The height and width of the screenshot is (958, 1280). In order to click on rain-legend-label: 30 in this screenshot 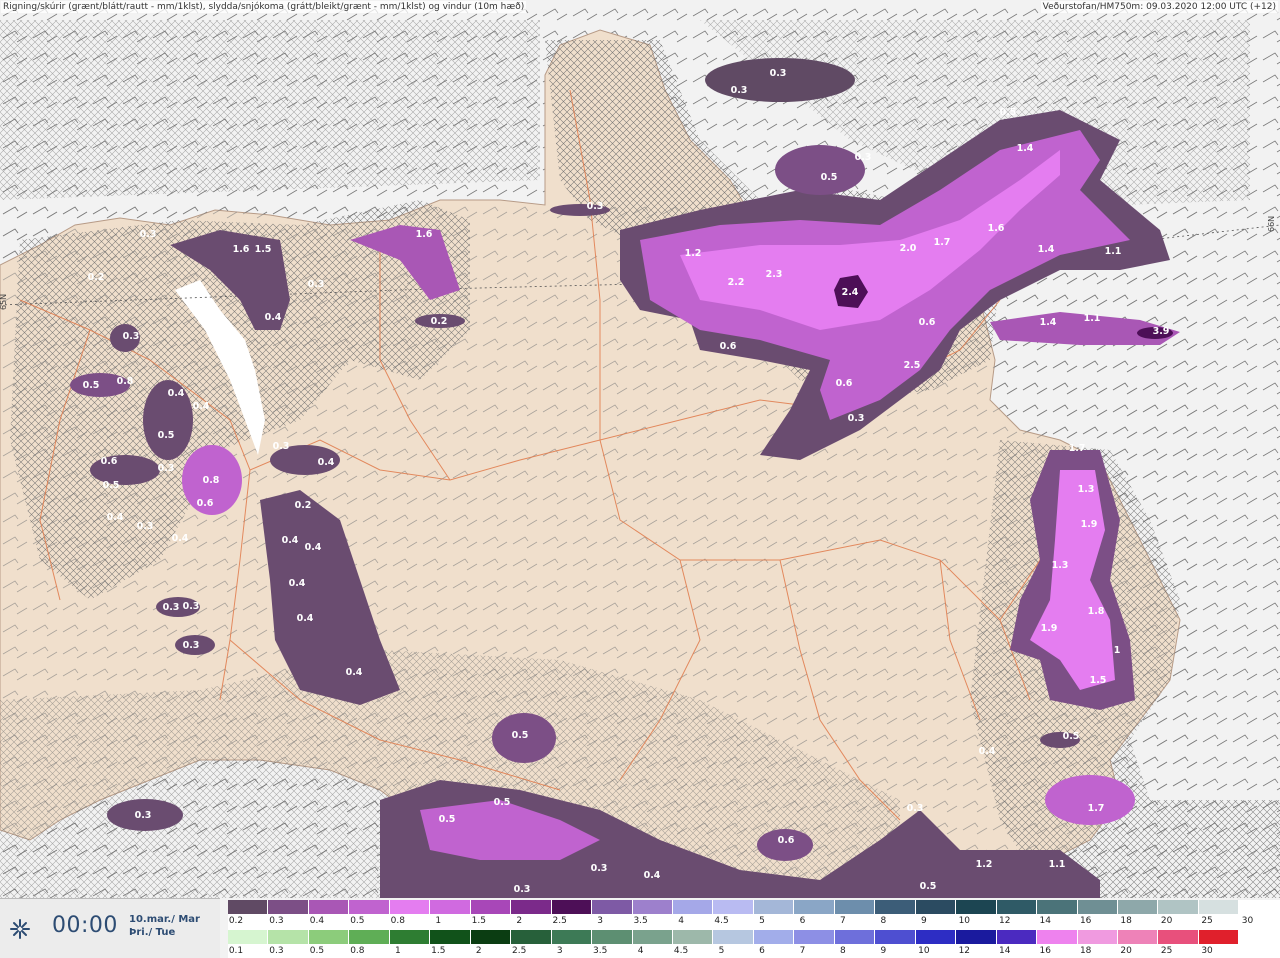, I will do `click(1207, 951)`.